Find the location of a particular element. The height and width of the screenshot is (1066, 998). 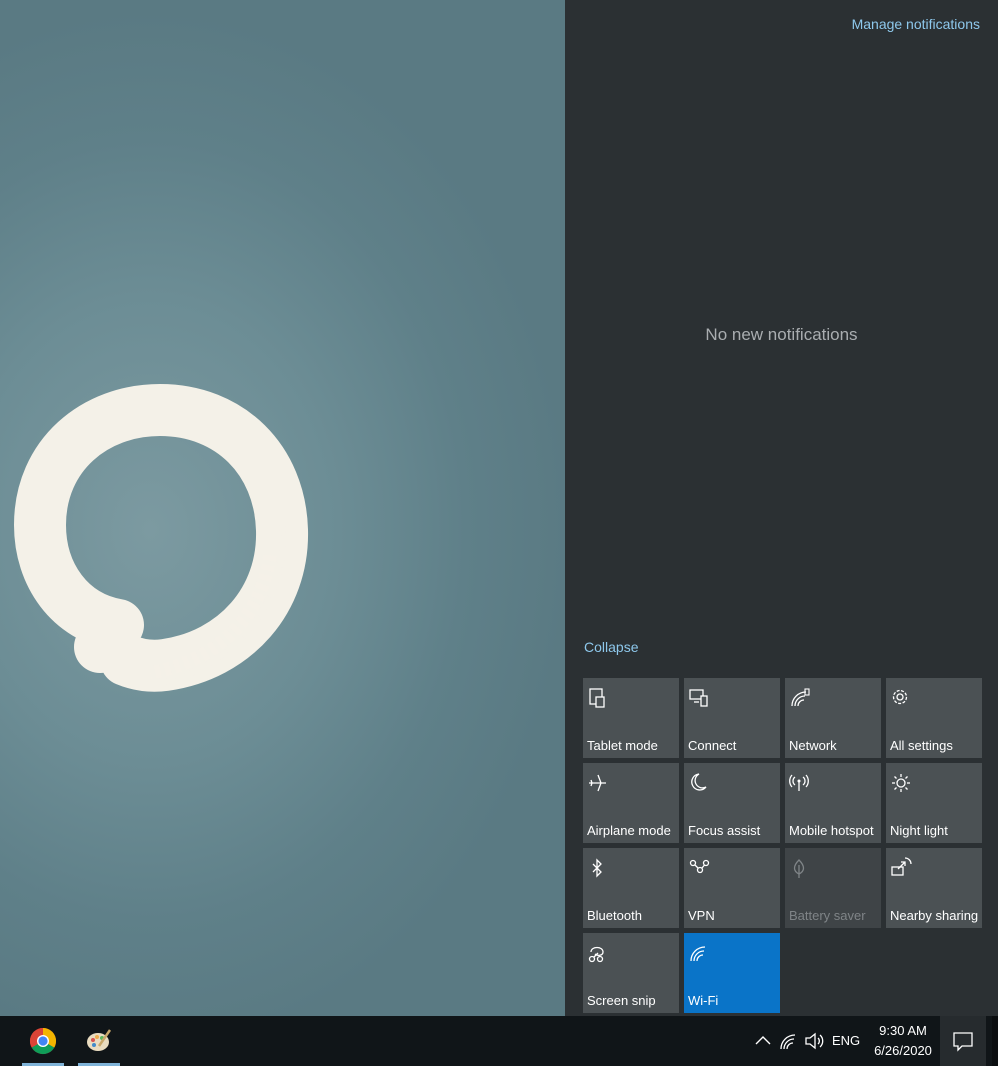

tile-vpn: VPN is located at coordinates (732, 888).